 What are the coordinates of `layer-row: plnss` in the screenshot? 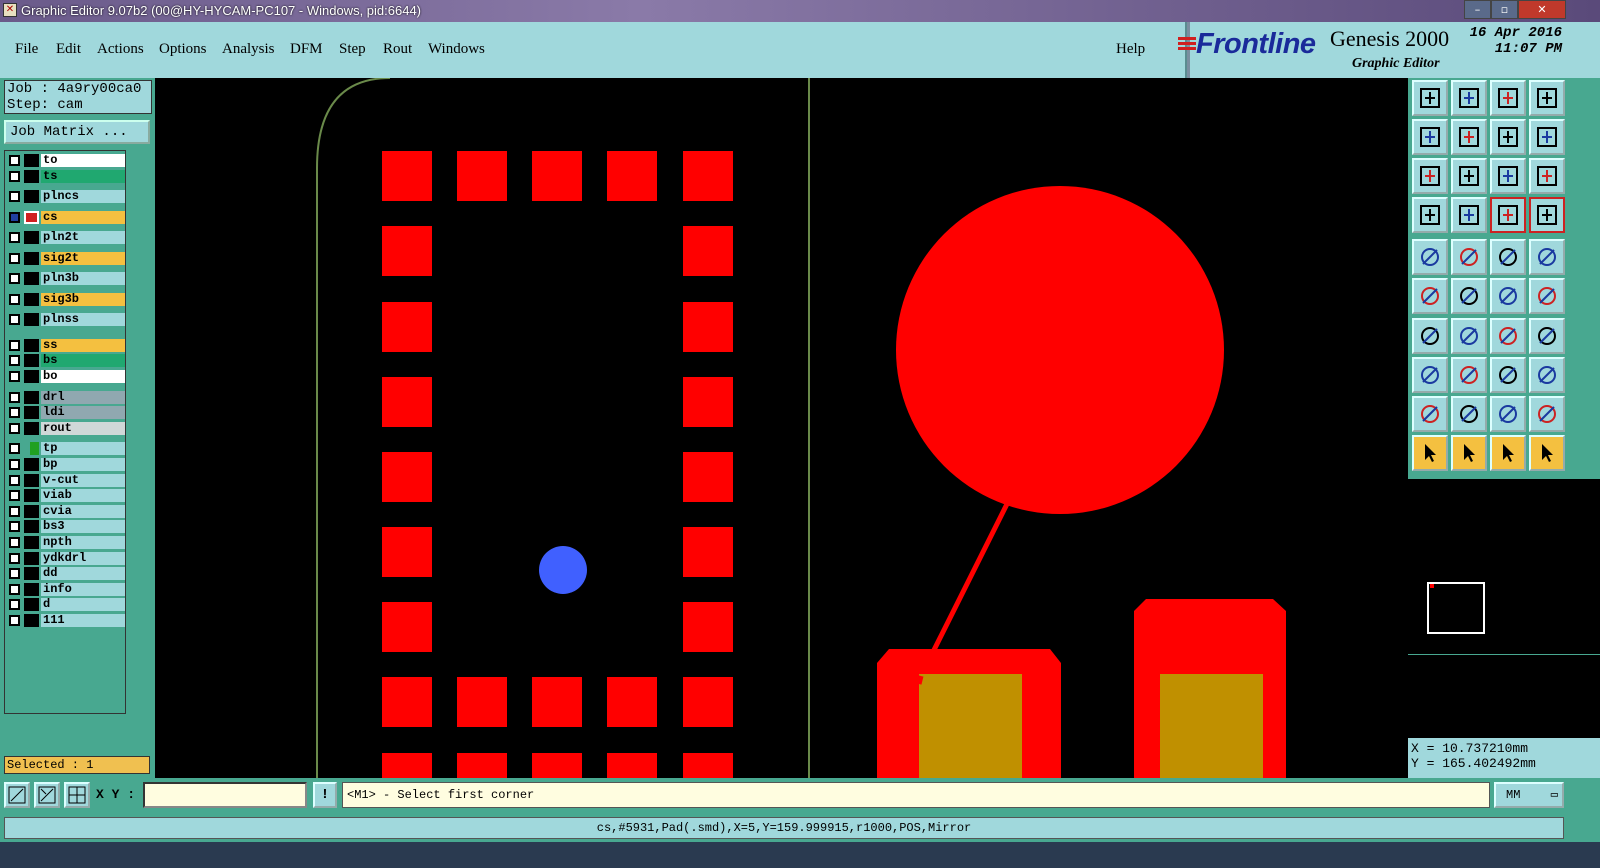 It's located at (66, 320).